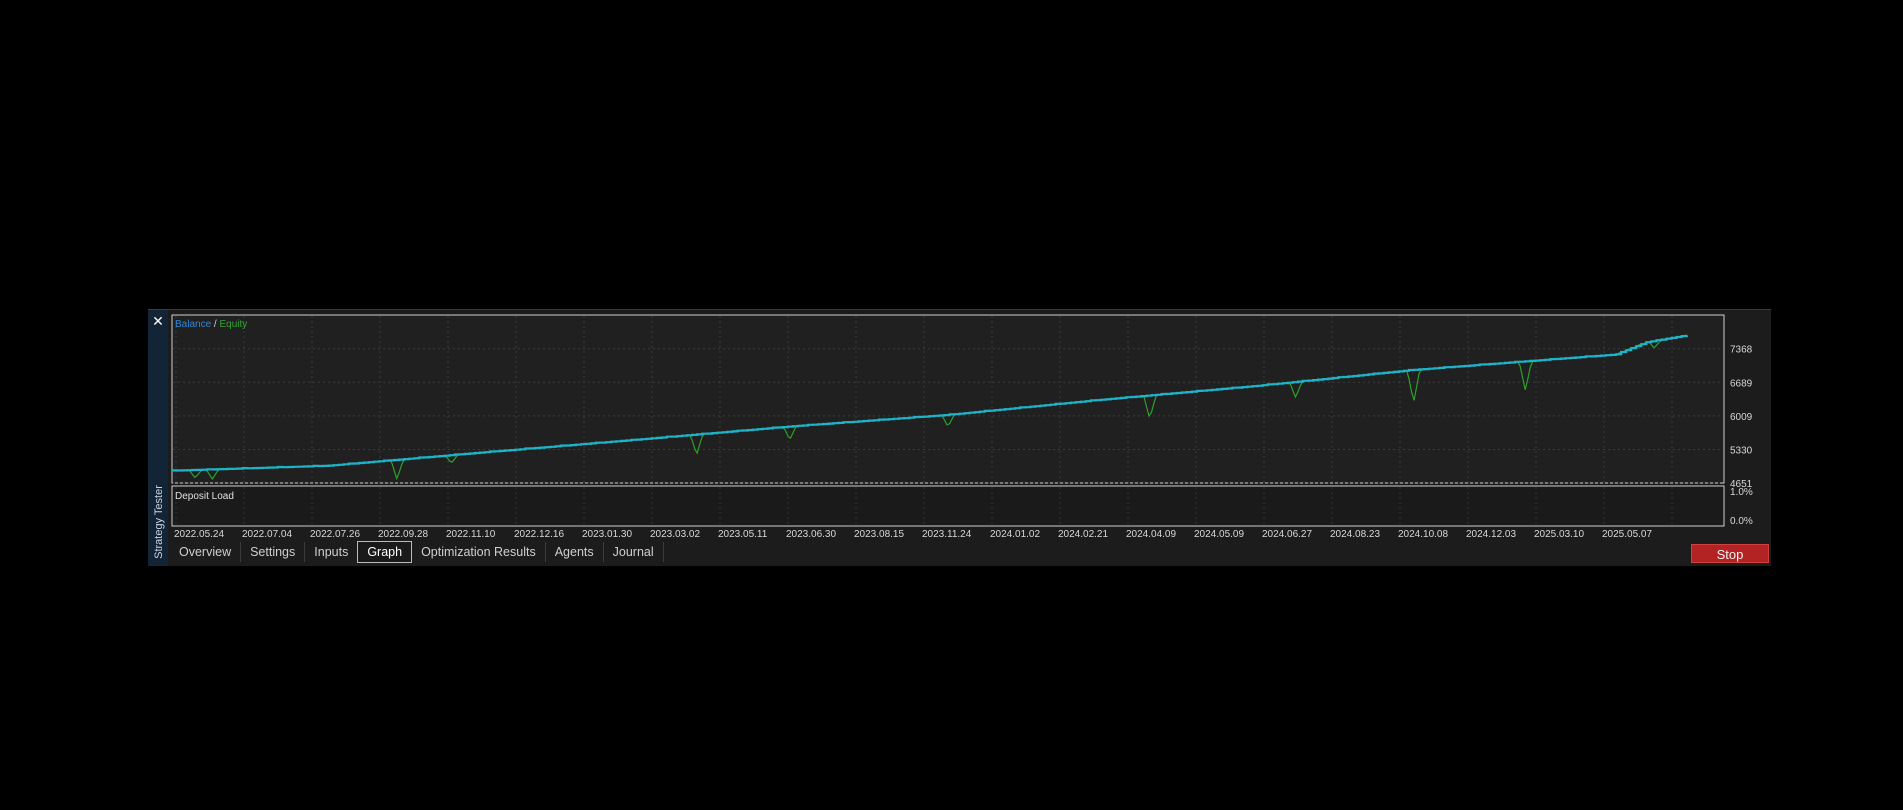  Describe the element at coordinates (1559, 534) in the screenshot. I see `x-tick-label: 2025.03.10` at that location.